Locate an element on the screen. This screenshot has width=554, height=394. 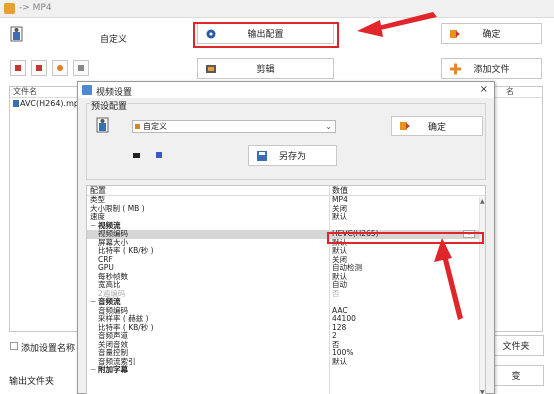
grid-row: 宽高比 自动 is located at coordinates (286, 285).